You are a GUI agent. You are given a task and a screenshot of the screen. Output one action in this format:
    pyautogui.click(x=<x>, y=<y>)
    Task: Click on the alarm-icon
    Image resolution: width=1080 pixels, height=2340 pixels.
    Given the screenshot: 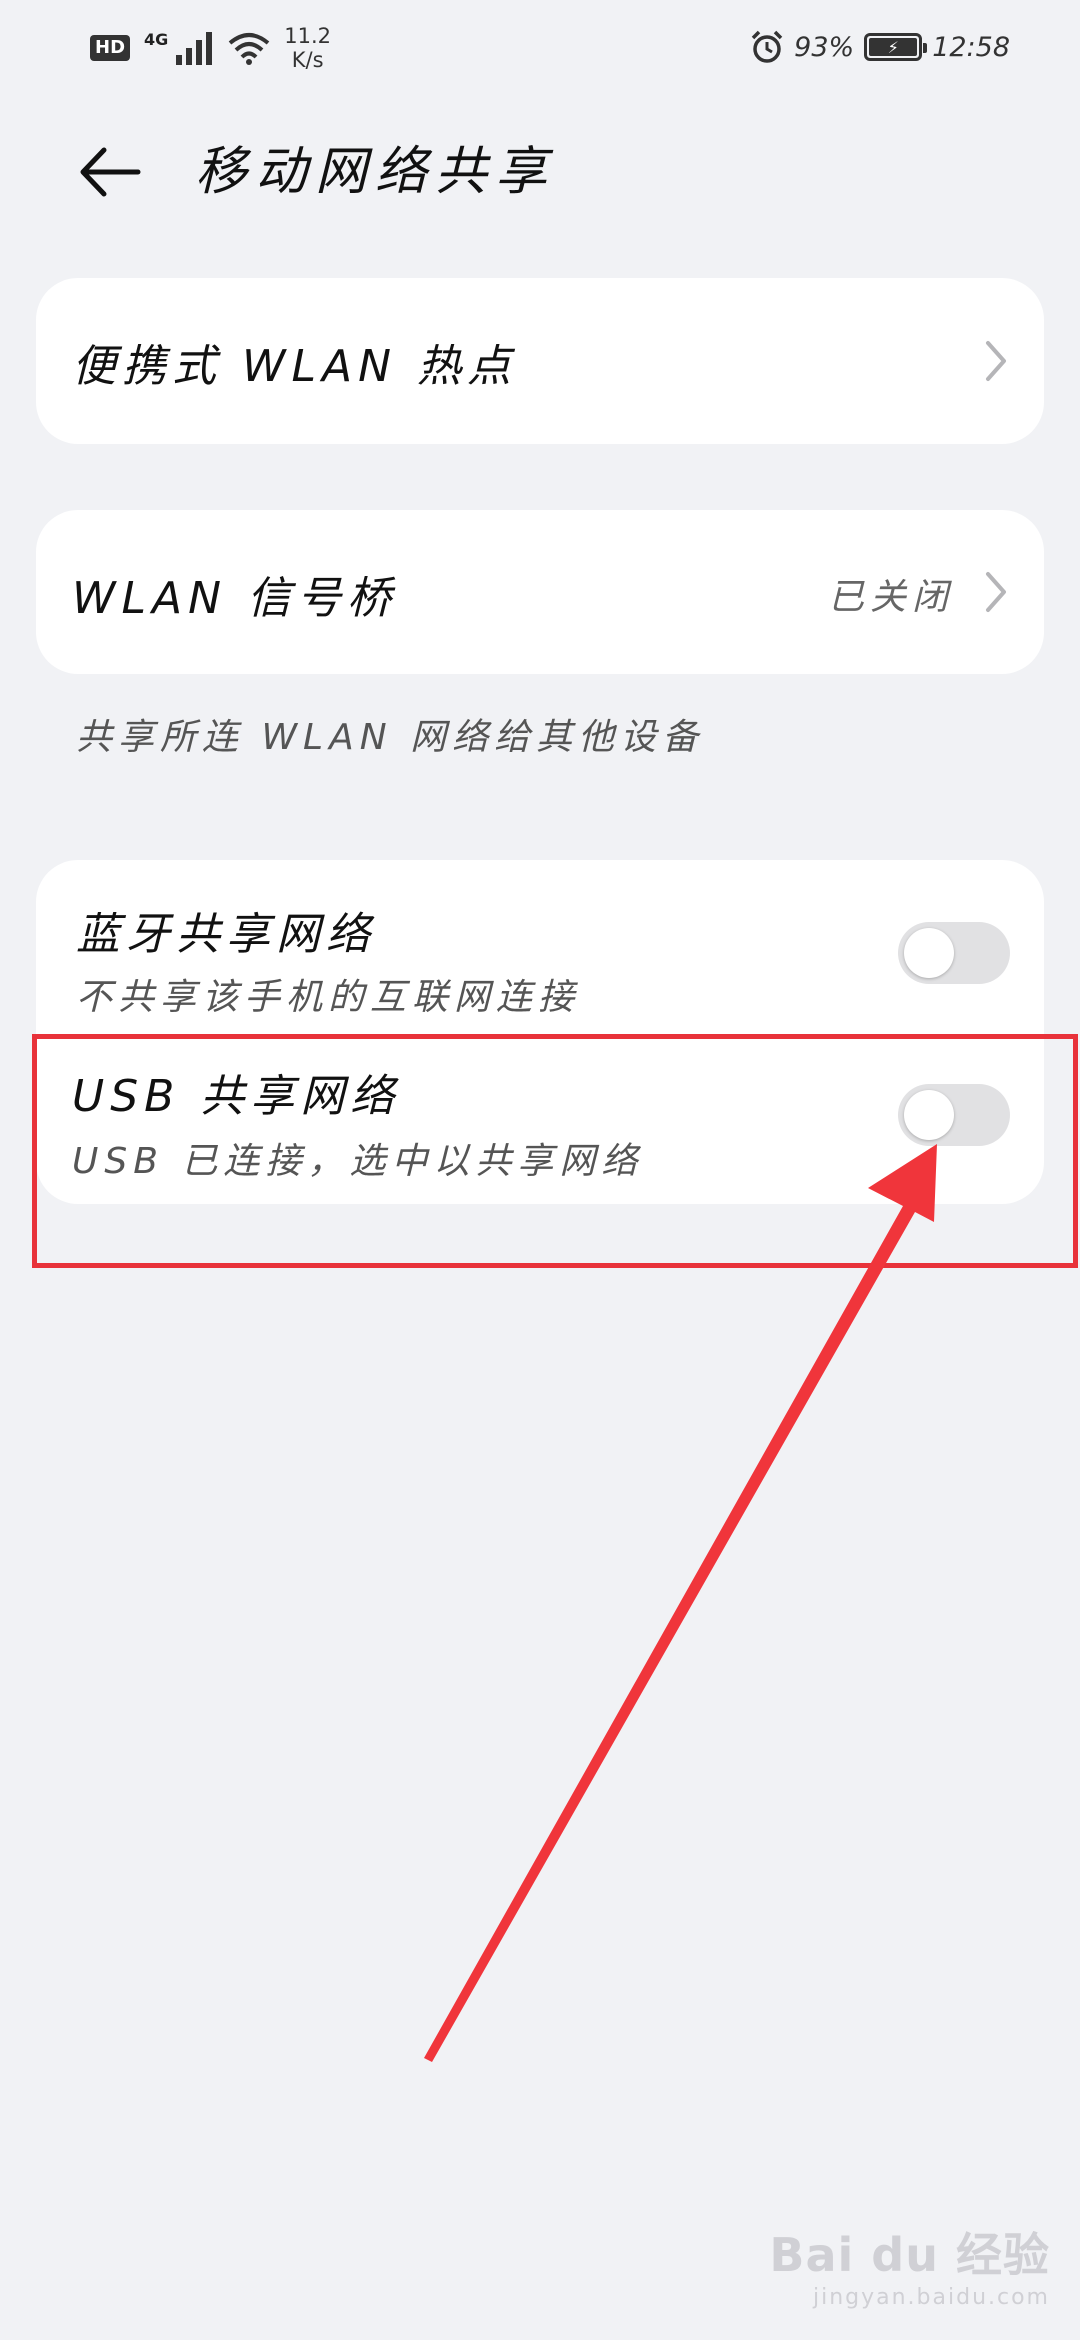 What is the action you would take?
    pyautogui.click(x=767, y=46)
    